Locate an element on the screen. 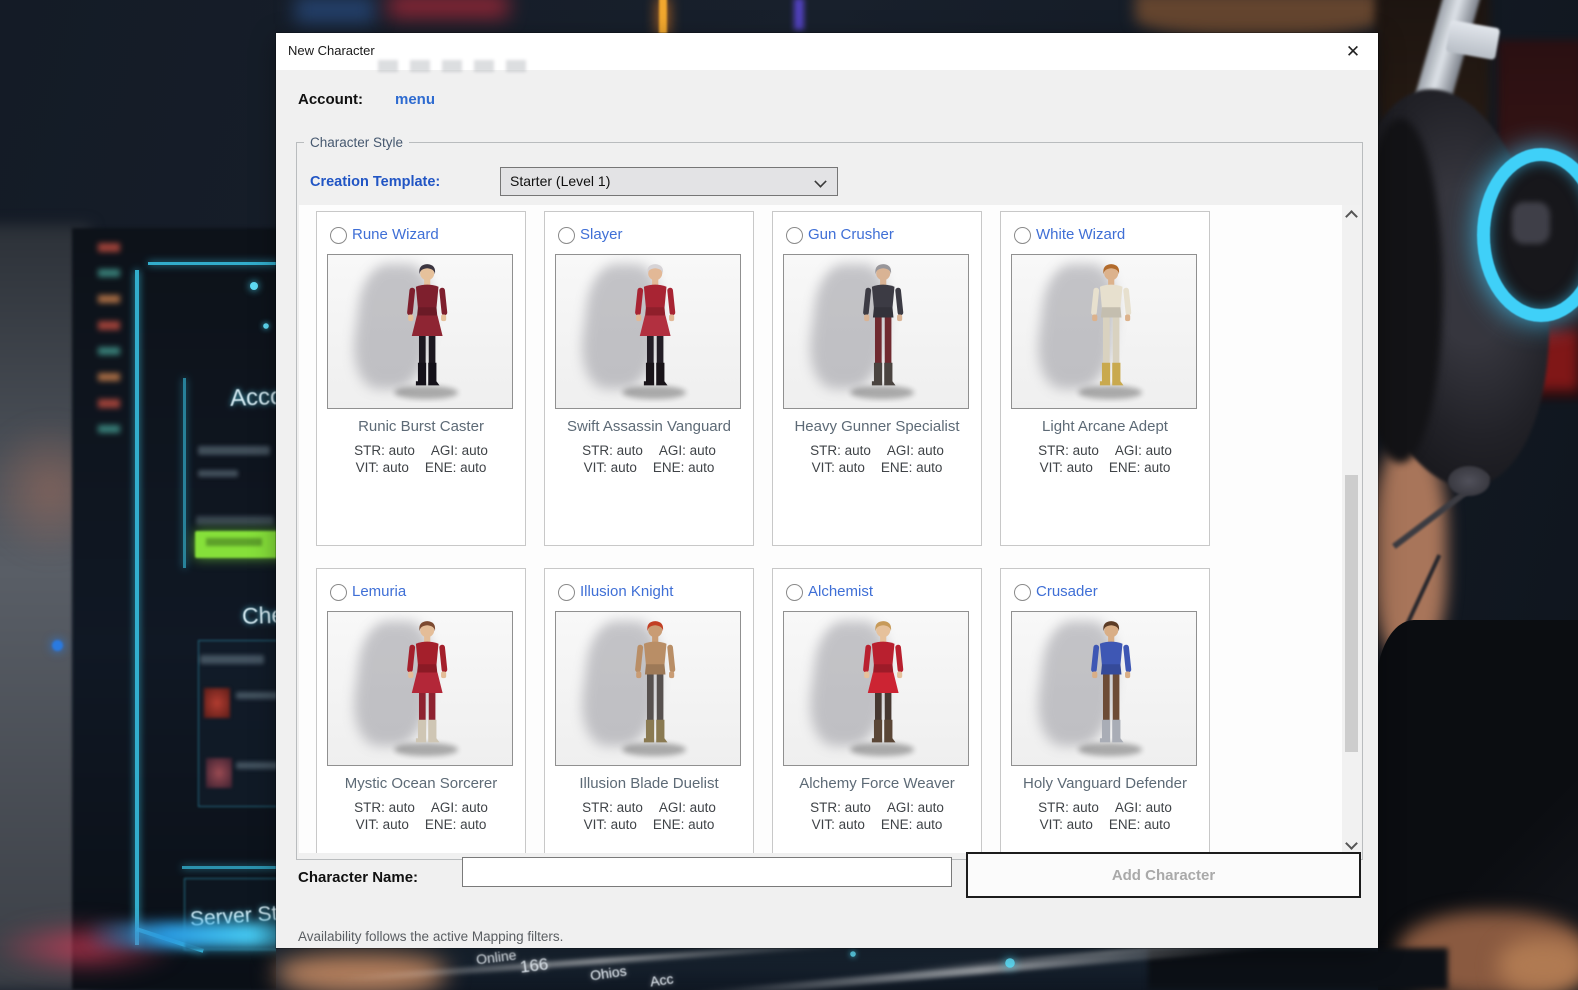 Image resolution: width=1578 pixels, height=990 pixels. add-character-button: Add Character is located at coordinates (1163, 875).